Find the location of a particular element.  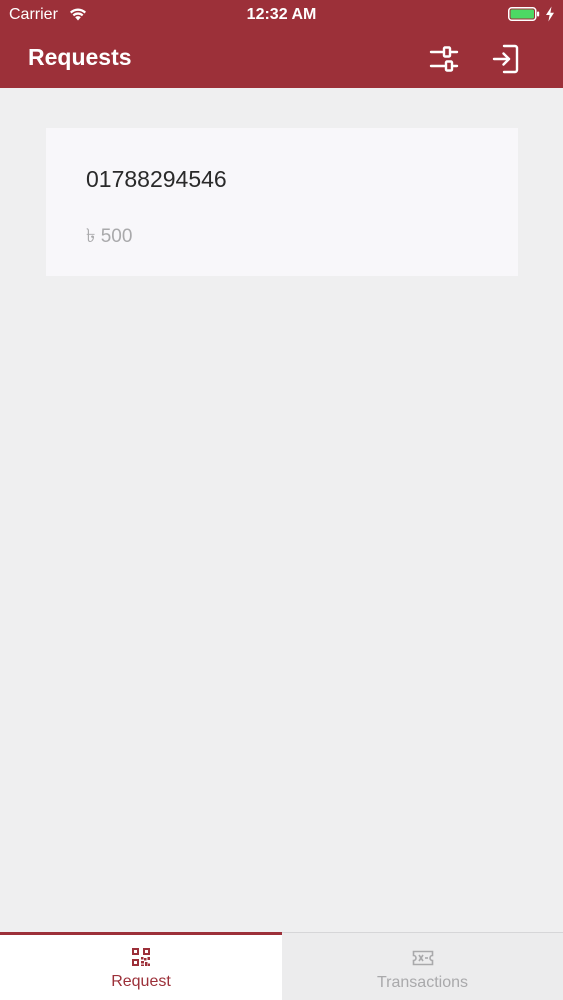

logout-icon is located at coordinates (505, 59).